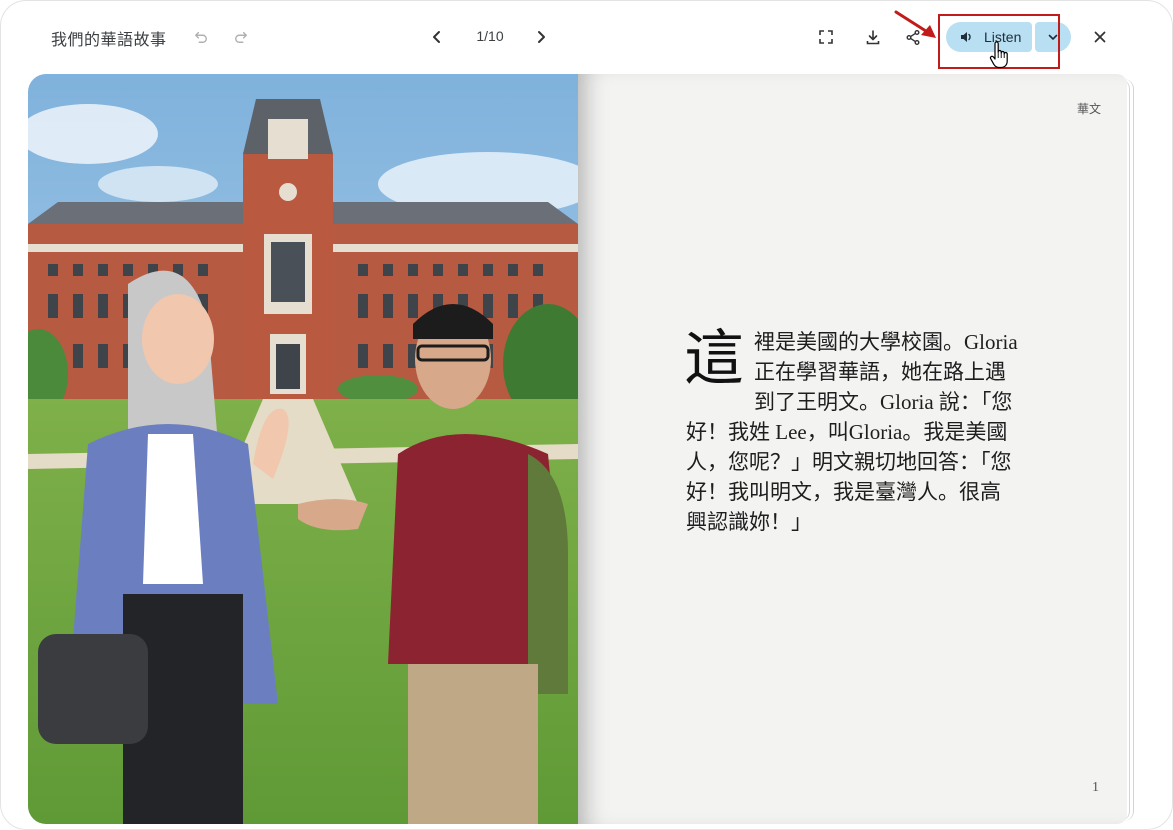  Describe the element at coordinates (490, 36) in the screenshot. I see `page-indicator: 1/10` at that location.